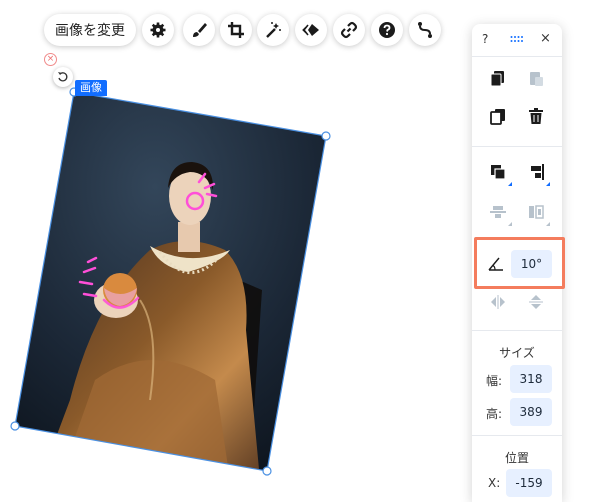  I want to click on drag-handle-icon, so click(517, 39).